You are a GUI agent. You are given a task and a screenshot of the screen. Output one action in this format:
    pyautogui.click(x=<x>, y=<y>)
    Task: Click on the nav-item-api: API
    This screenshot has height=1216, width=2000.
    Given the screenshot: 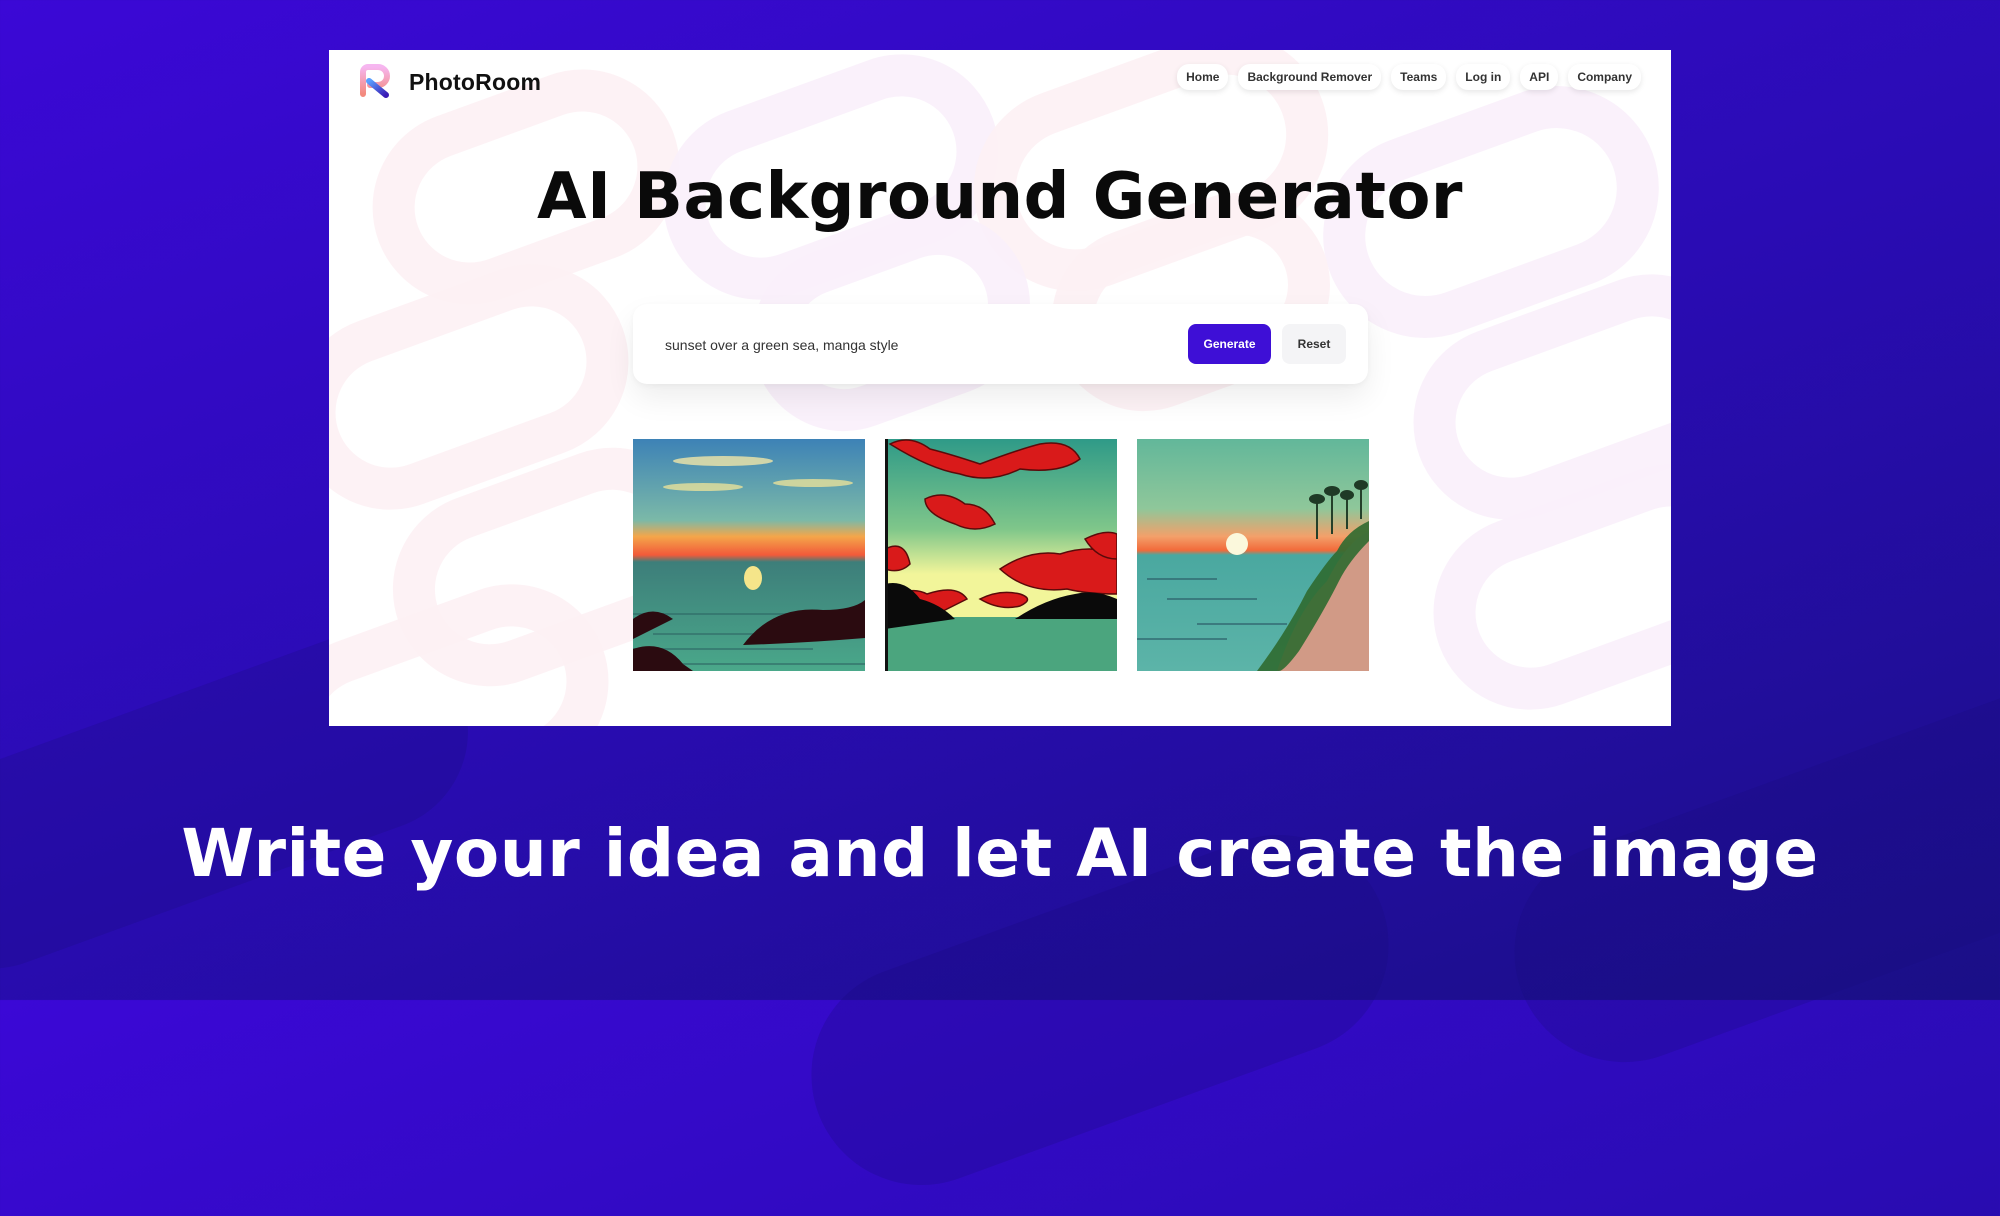 What is the action you would take?
    pyautogui.click(x=1539, y=77)
    